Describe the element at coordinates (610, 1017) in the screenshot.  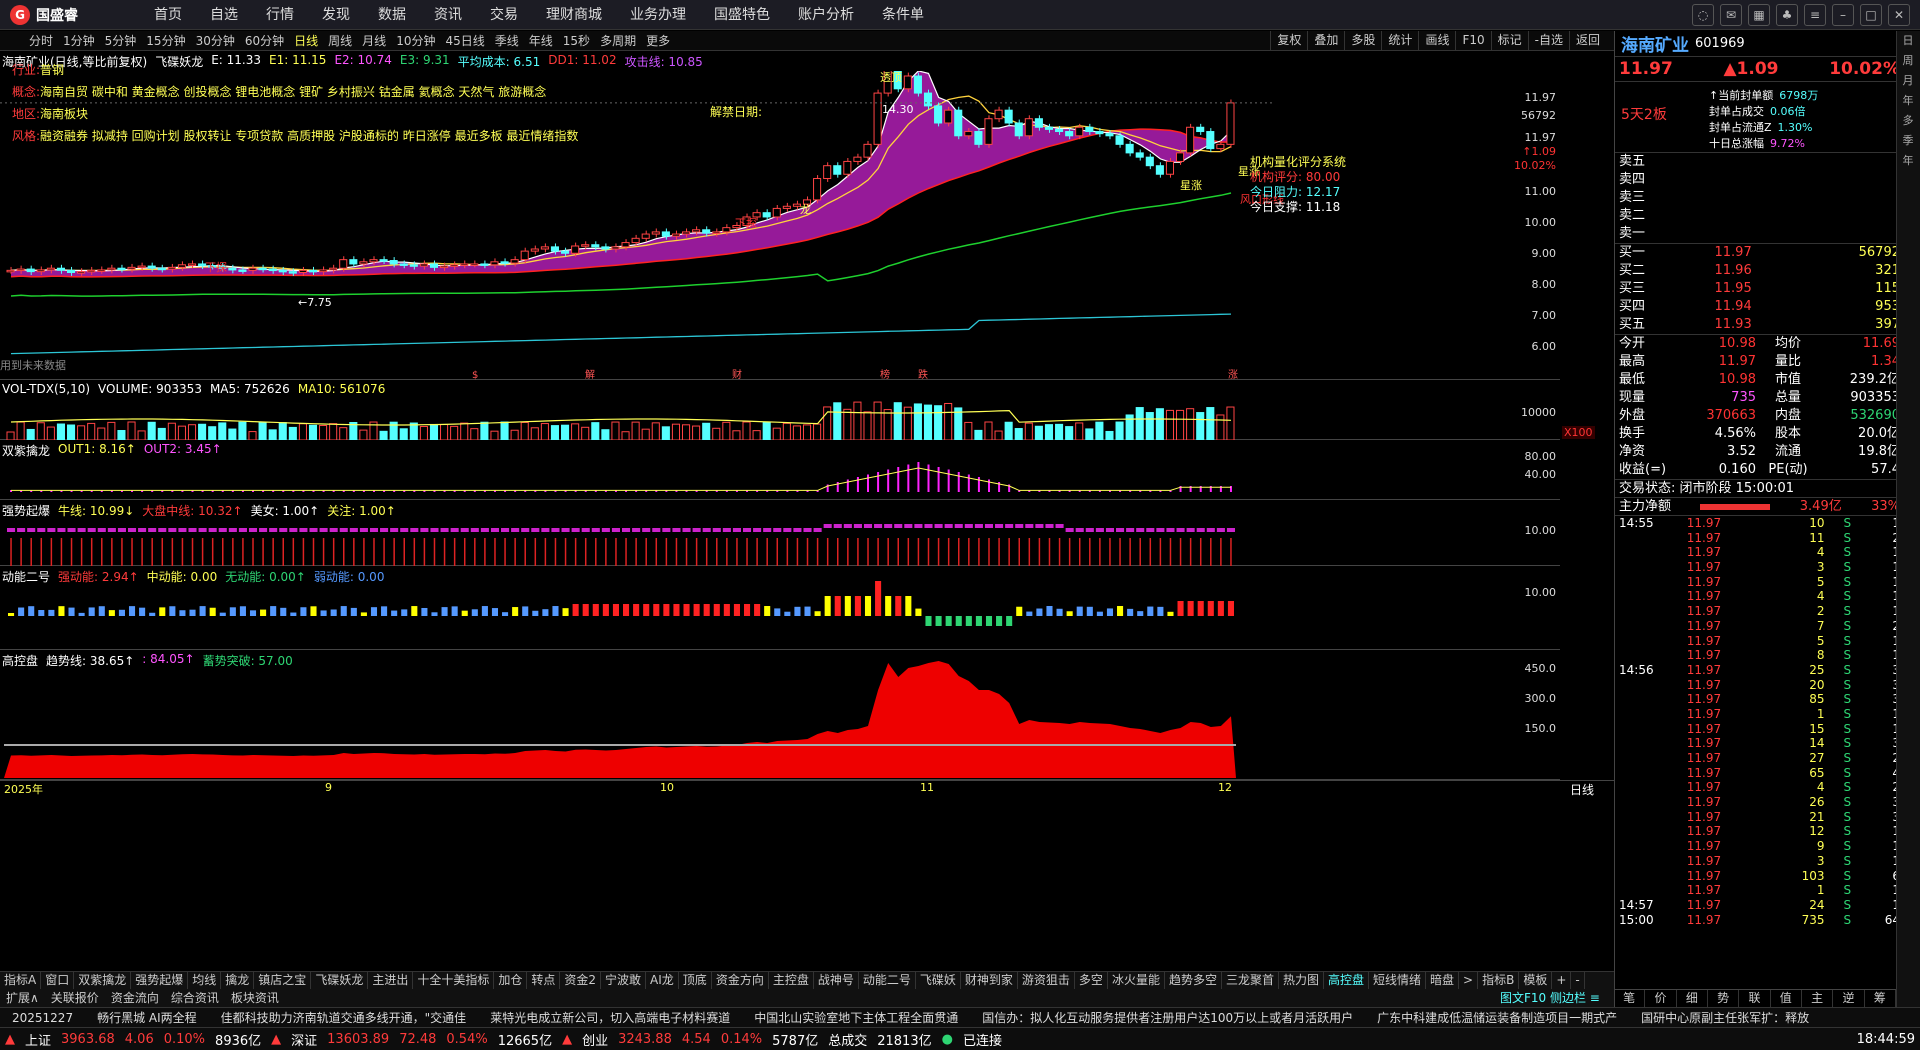
I see `news-item: 莱特光电成立新公司，切入高端电子材料赛道` at that location.